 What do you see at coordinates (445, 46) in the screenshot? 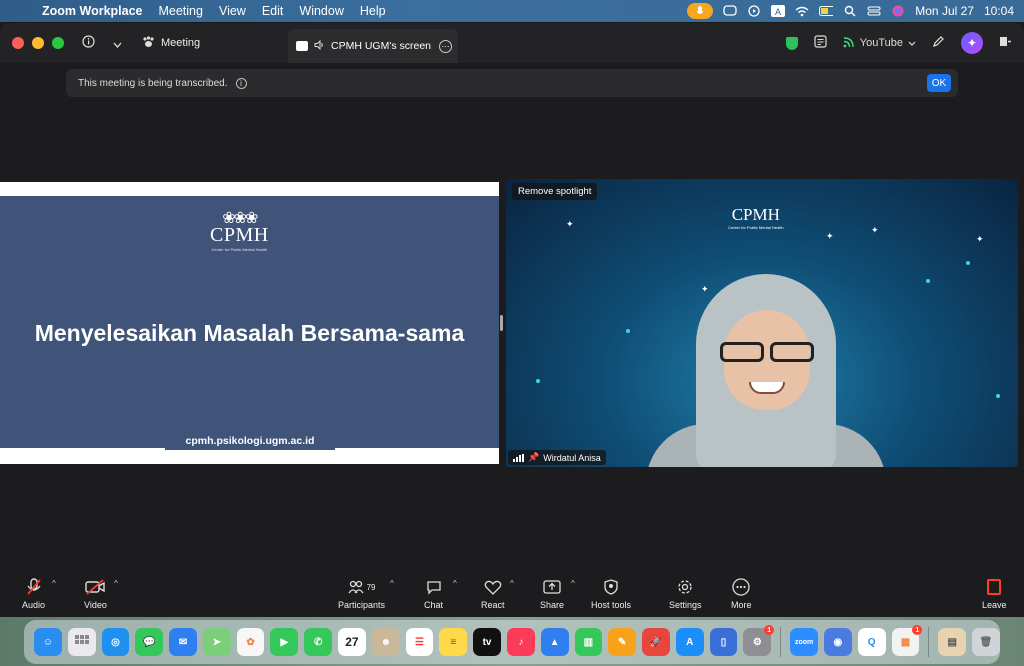
I see `more-options-icon: ⋯` at bounding box center [445, 46].